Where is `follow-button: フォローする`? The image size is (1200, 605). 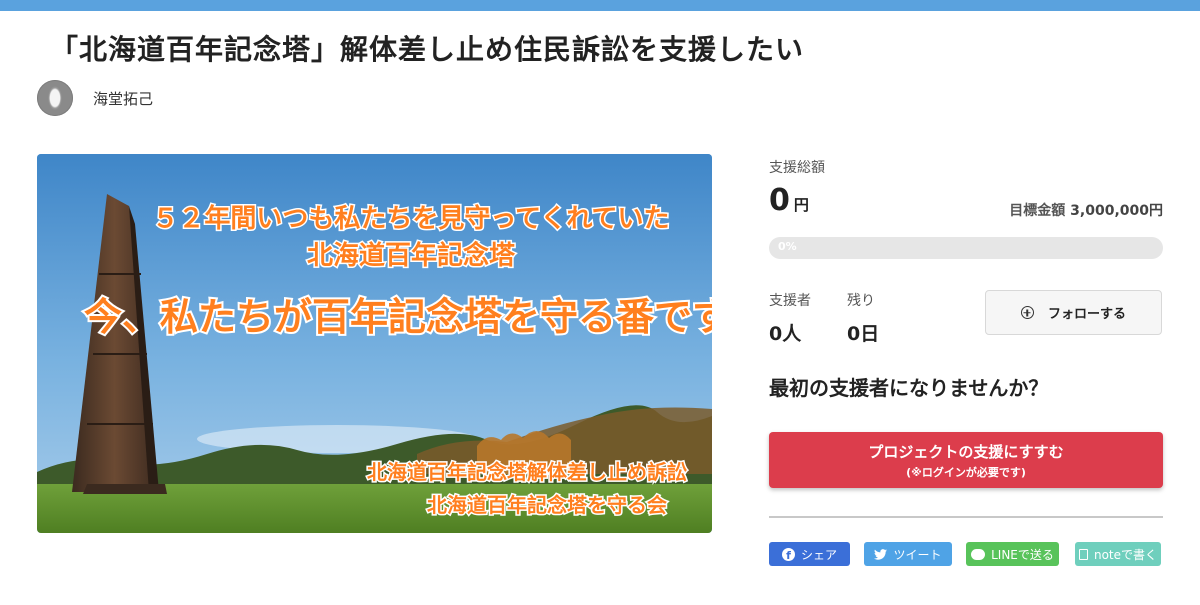 follow-button: フォローする is located at coordinates (1073, 312).